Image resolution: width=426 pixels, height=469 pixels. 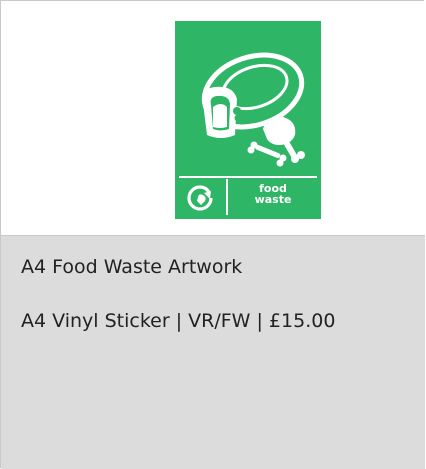 What do you see at coordinates (227, 197) in the screenshot?
I see `poster-divider-vertical` at bounding box center [227, 197].